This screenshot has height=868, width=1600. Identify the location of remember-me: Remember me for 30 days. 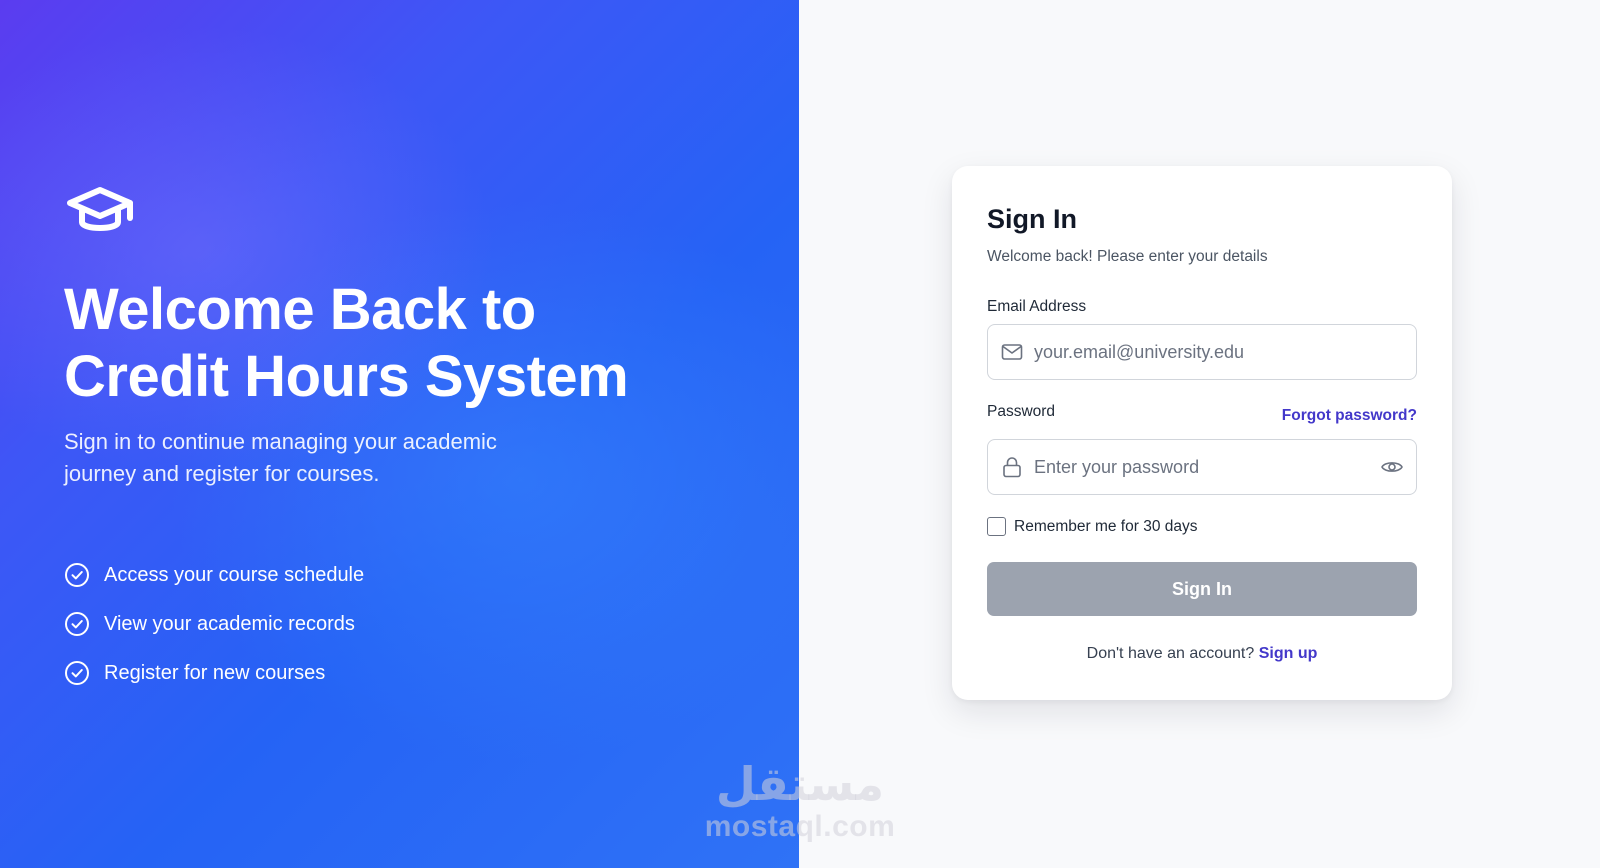
(1092, 526).